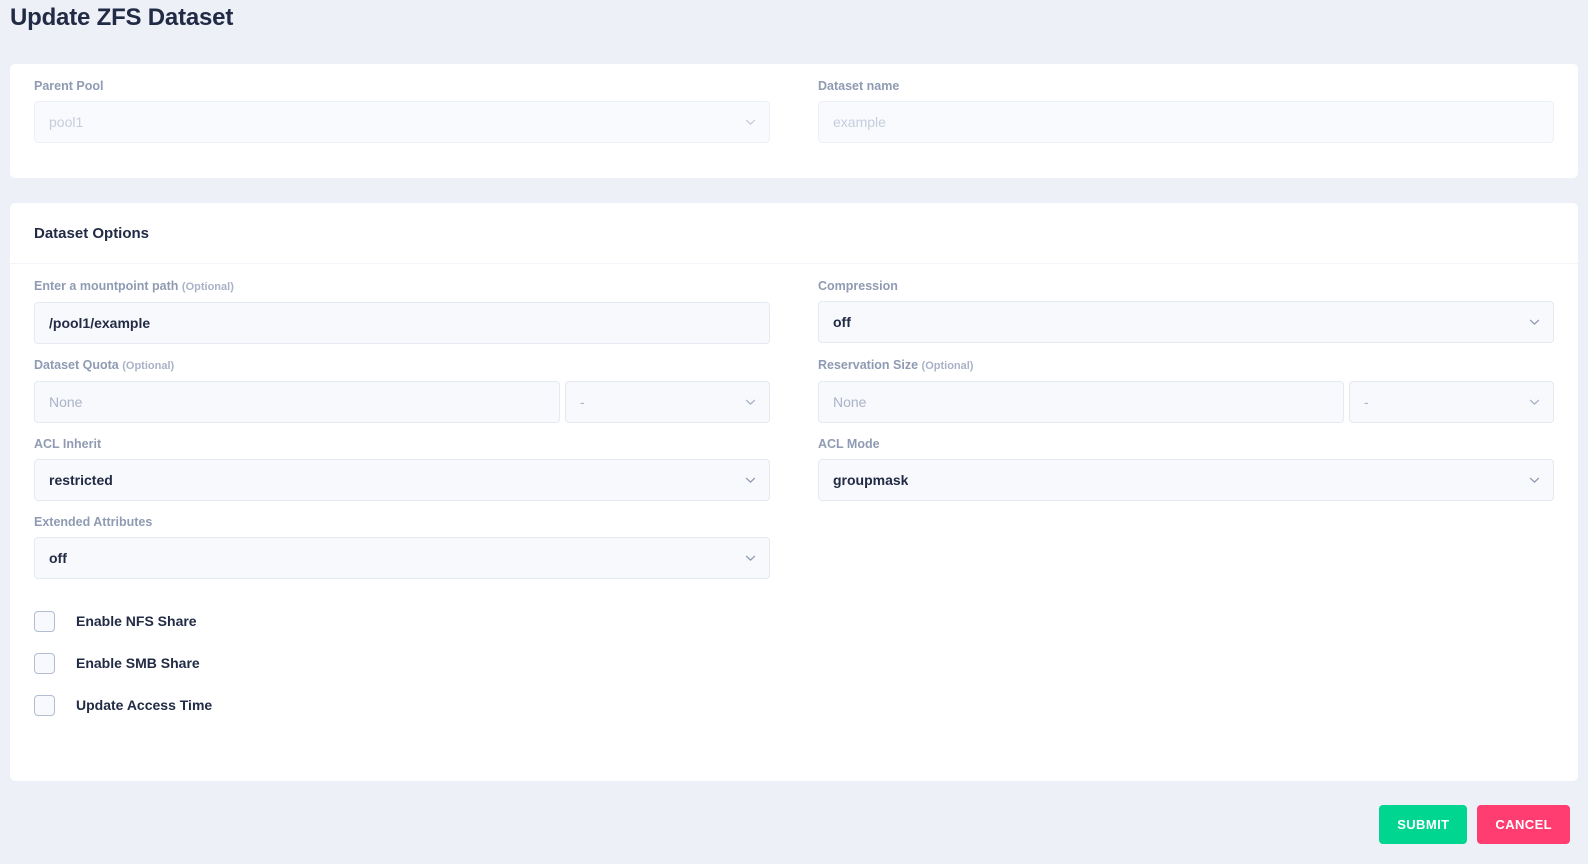 This screenshot has width=1588, height=864. Describe the element at coordinates (582, 402) in the screenshot. I see `dataset-quota-unit-value: -` at that location.